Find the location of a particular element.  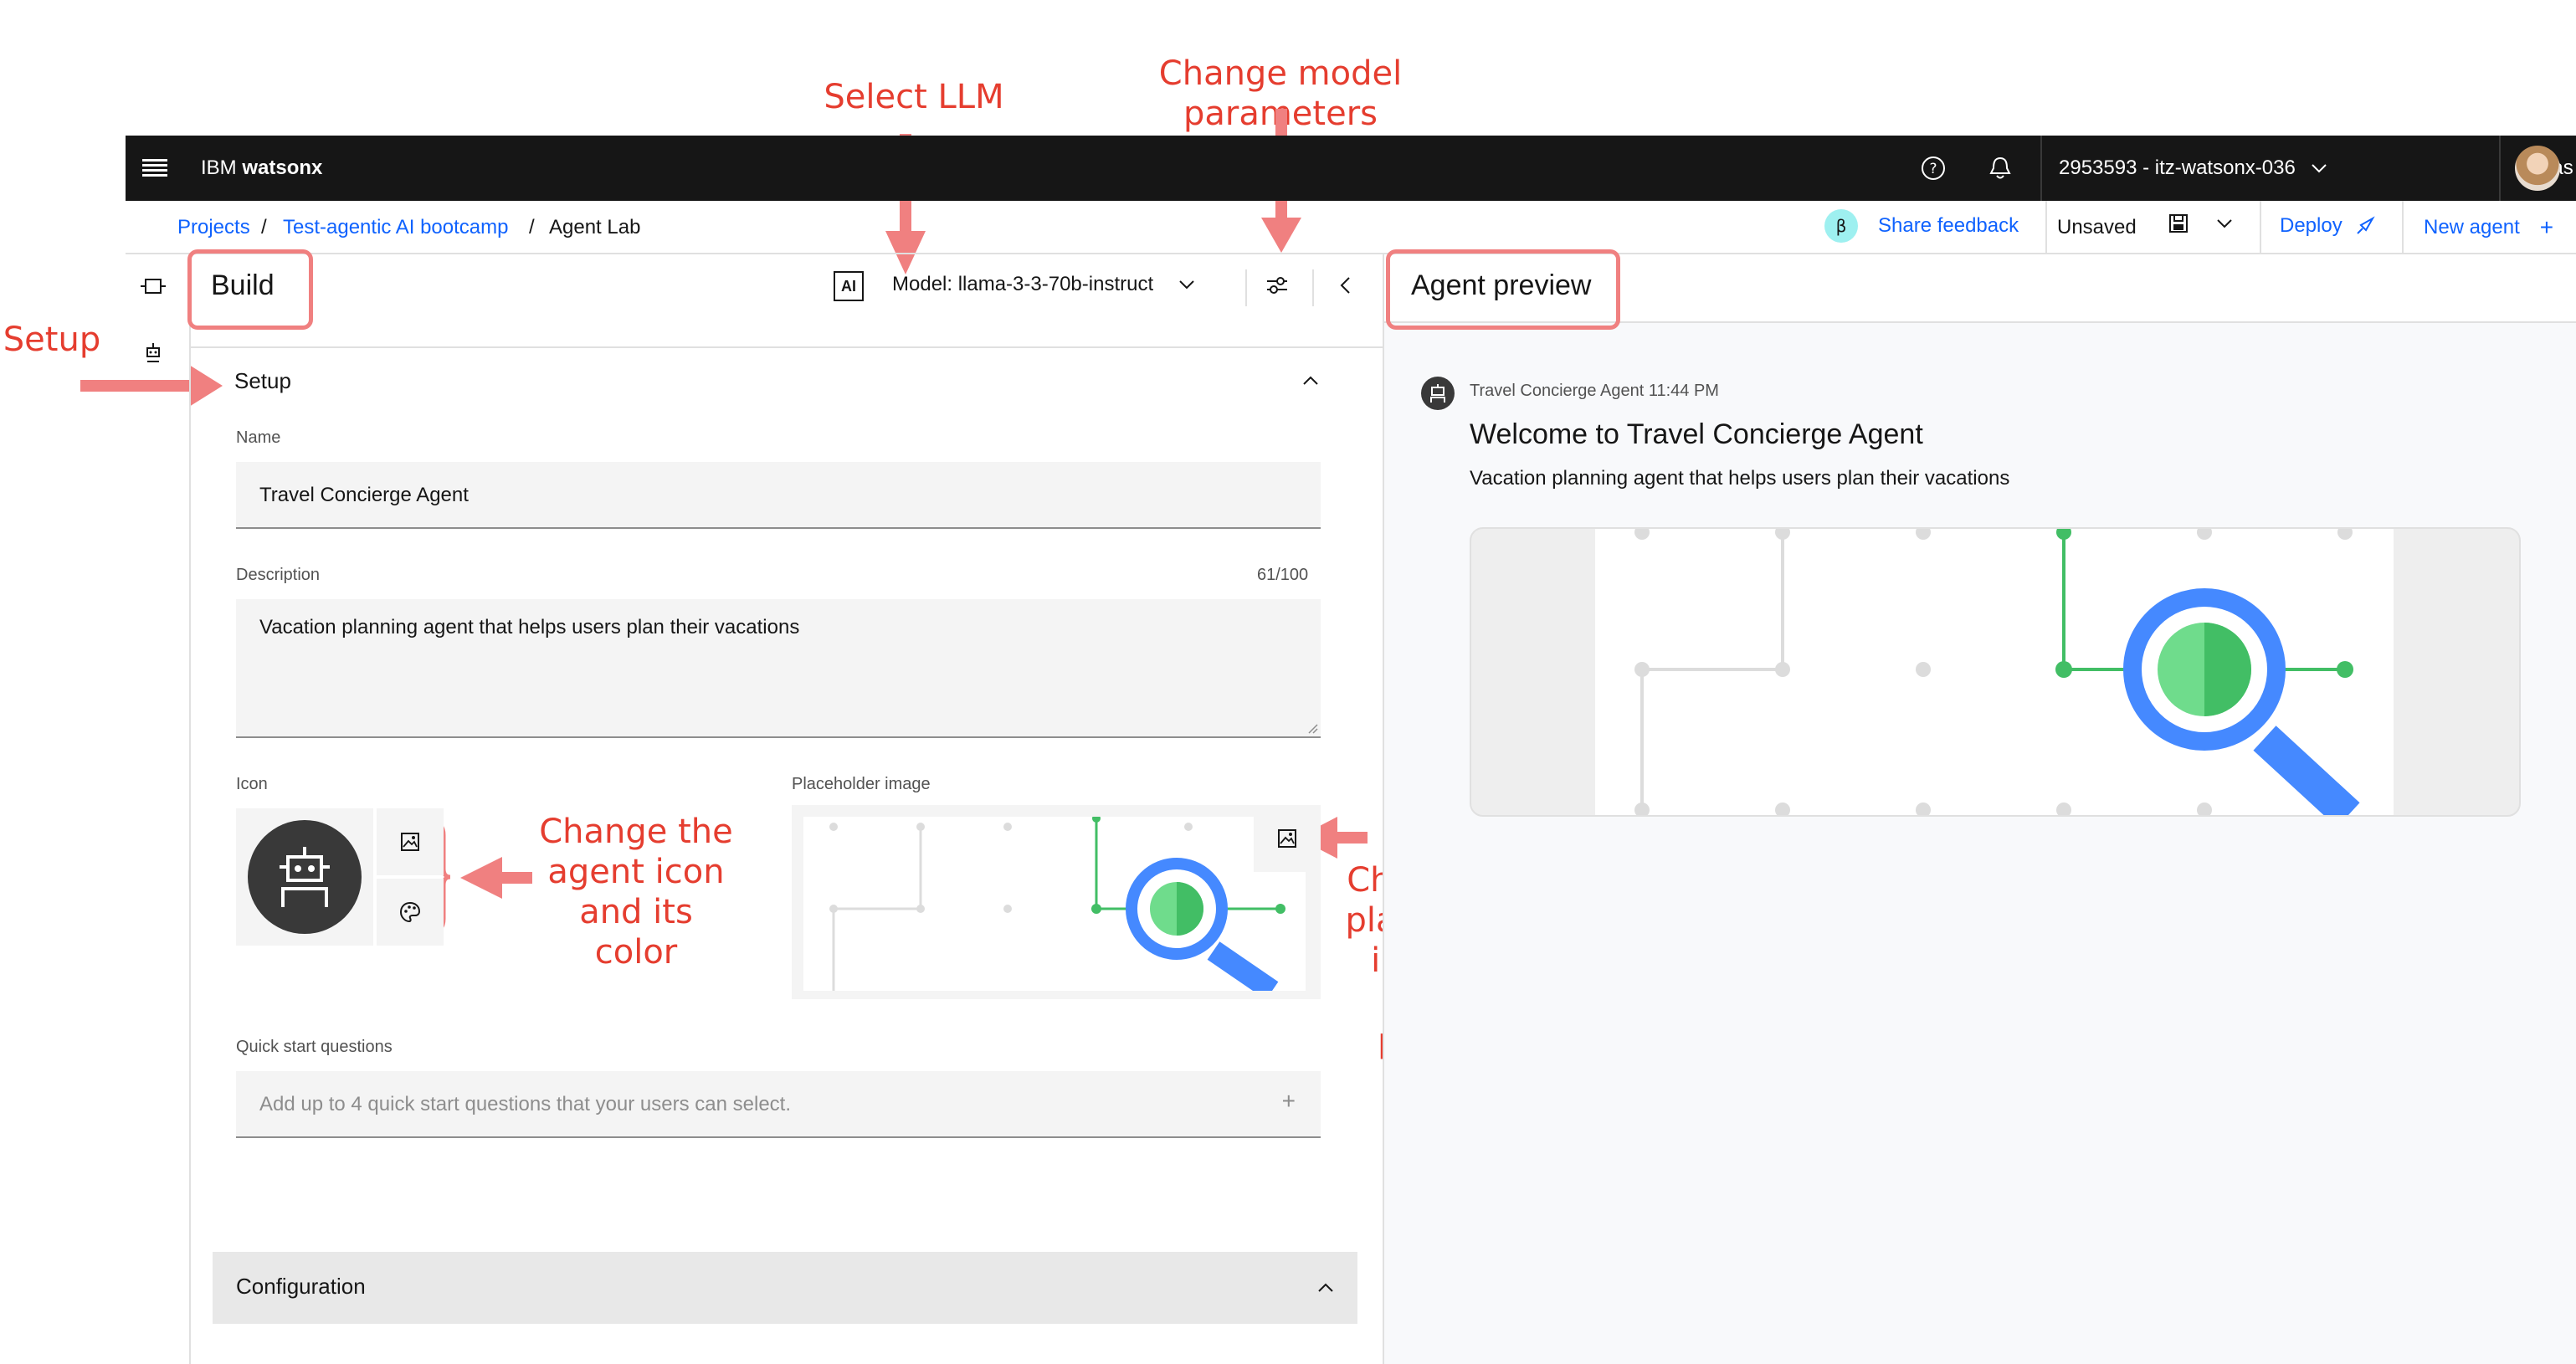

resize-handle-icon is located at coordinates (1313, 729).